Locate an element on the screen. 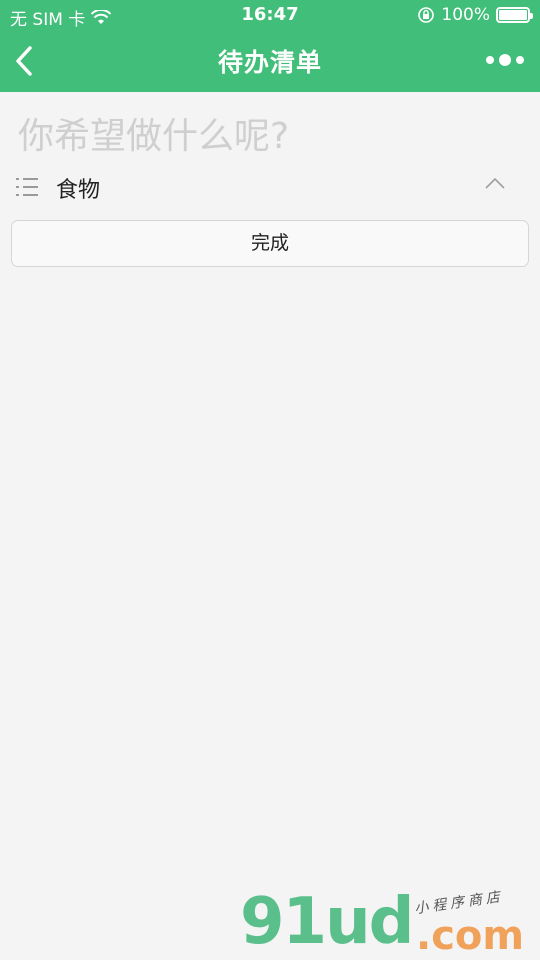 The image size is (540, 960). navigation-bar: 待办清单 is located at coordinates (270, 62).